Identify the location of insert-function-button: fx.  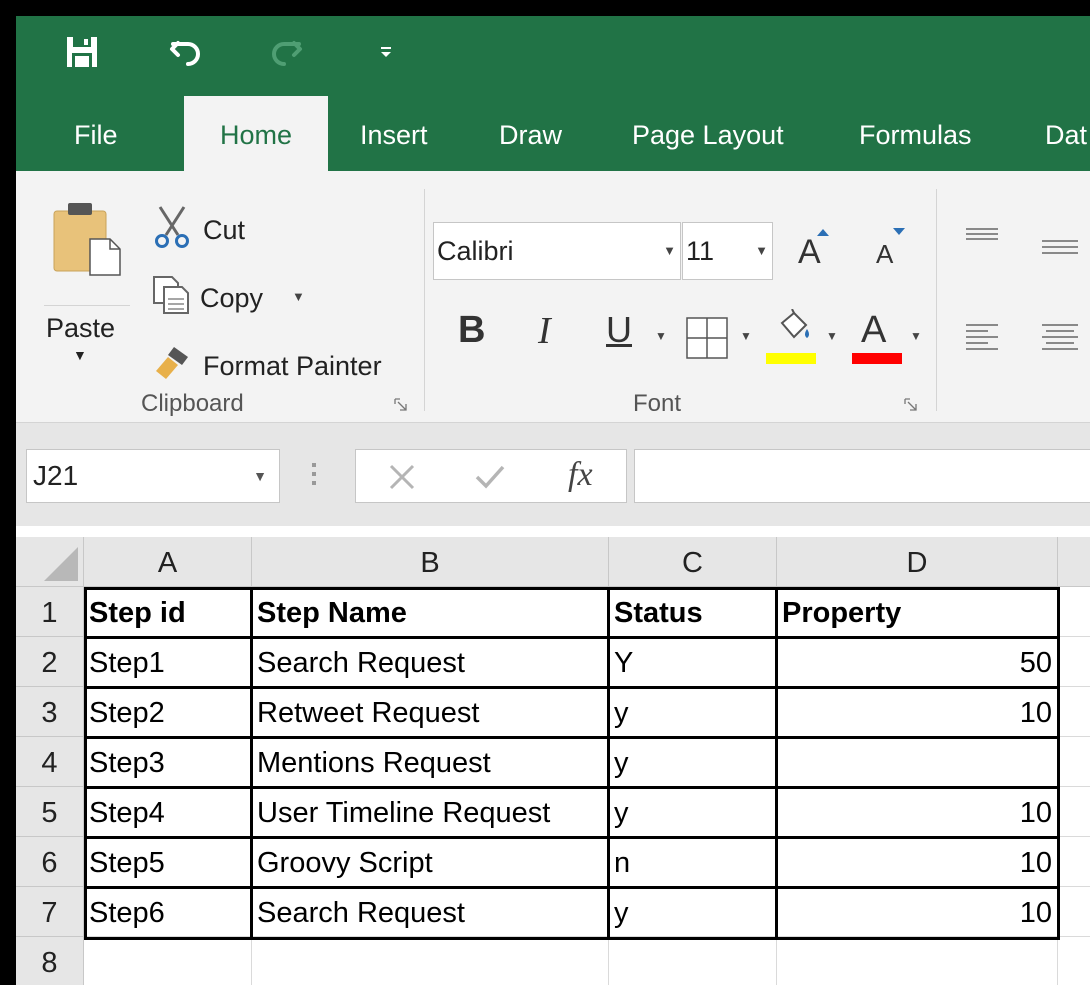
(580, 475).